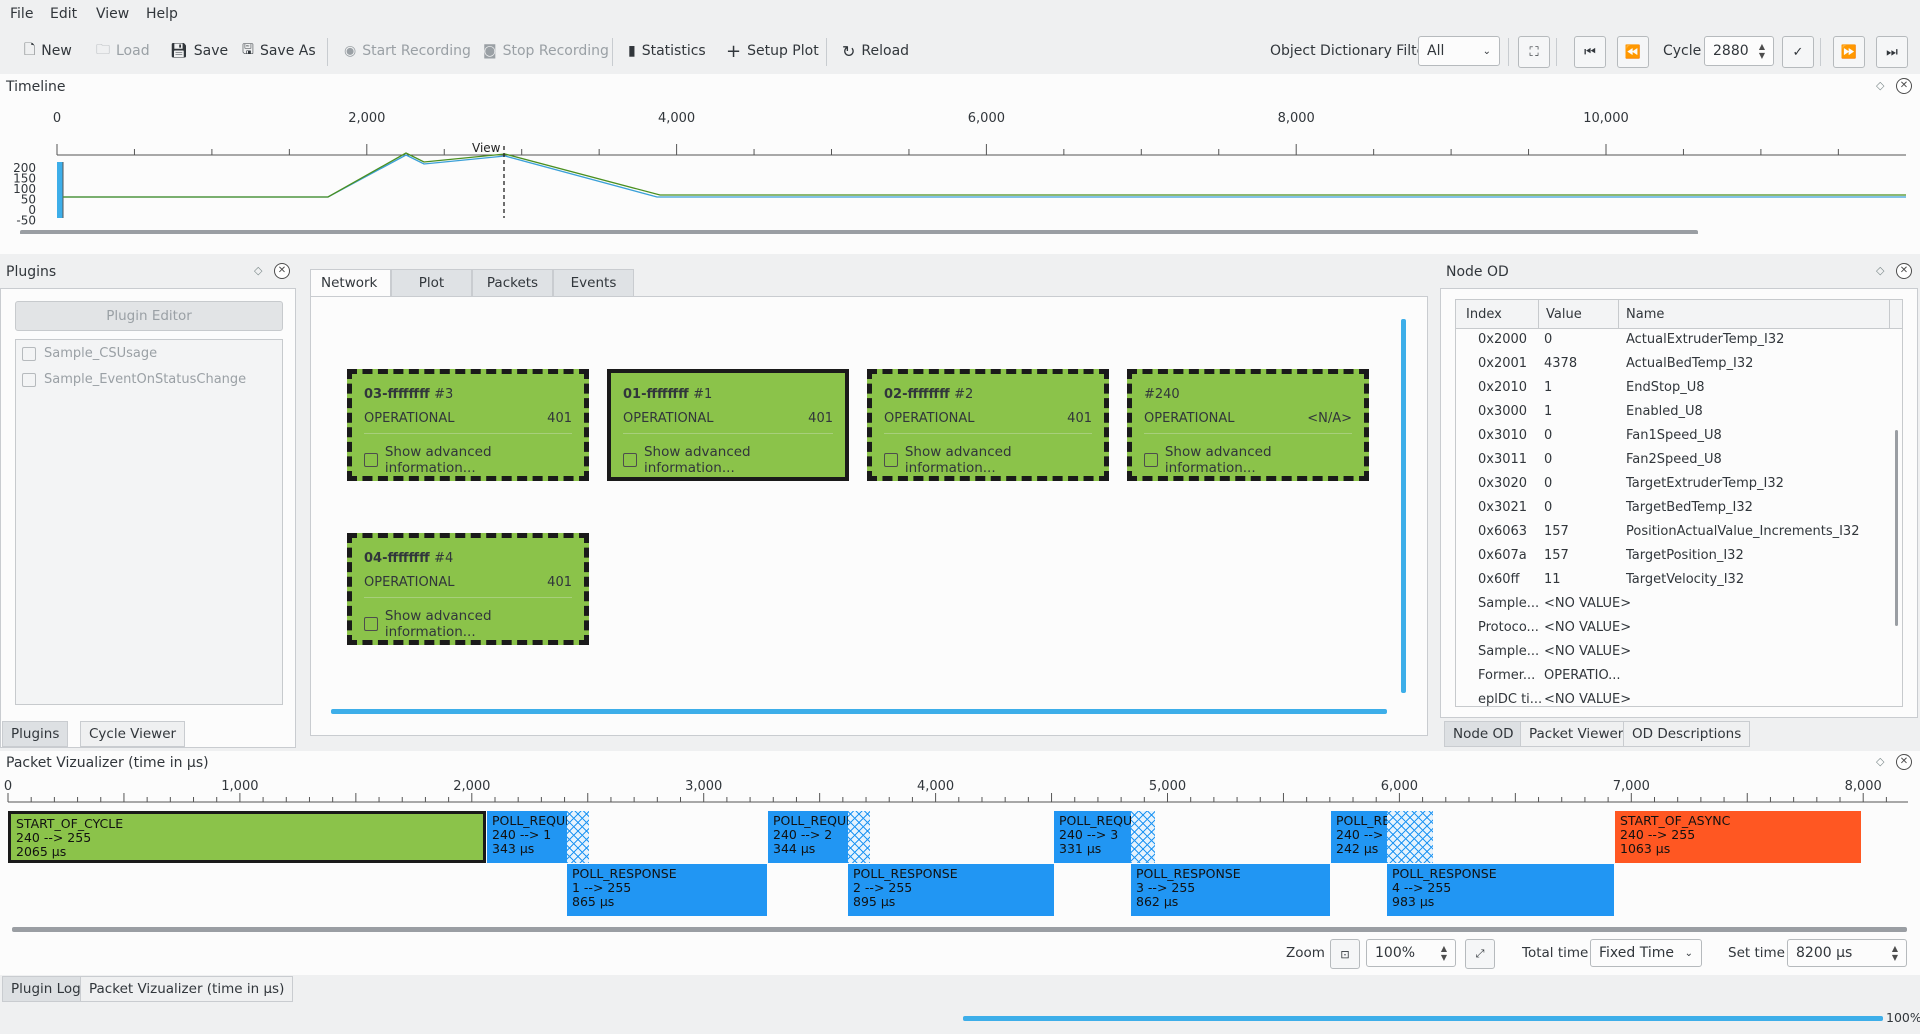 This screenshot has height=1034, width=1920. I want to click on packet-block: POLL_REQUEST240 --> 1343 µs, so click(527, 837).